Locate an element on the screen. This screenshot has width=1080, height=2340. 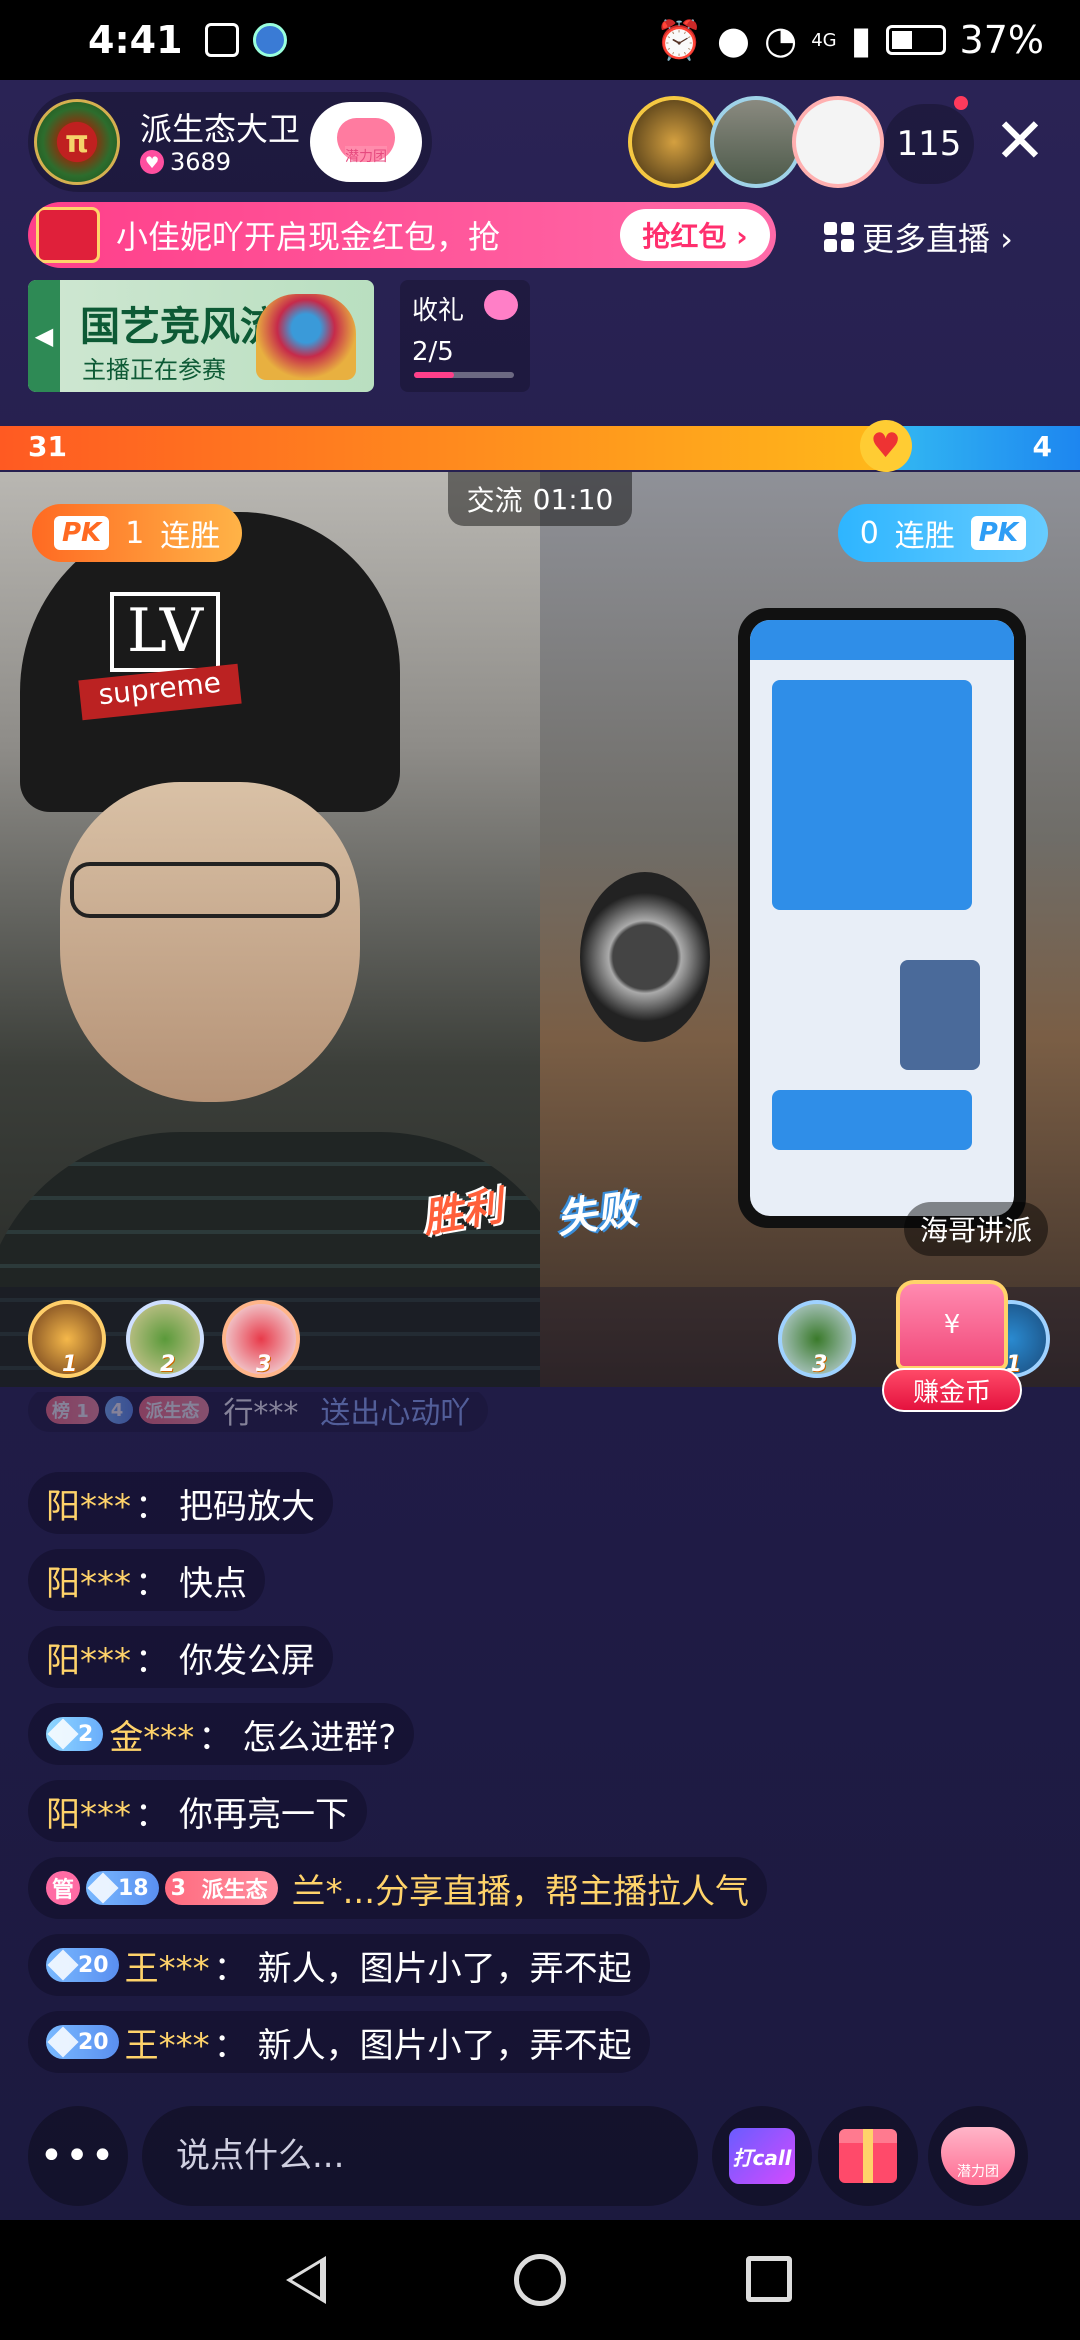
more-live-label: 更多直播 › is located at coordinates (937, 239).